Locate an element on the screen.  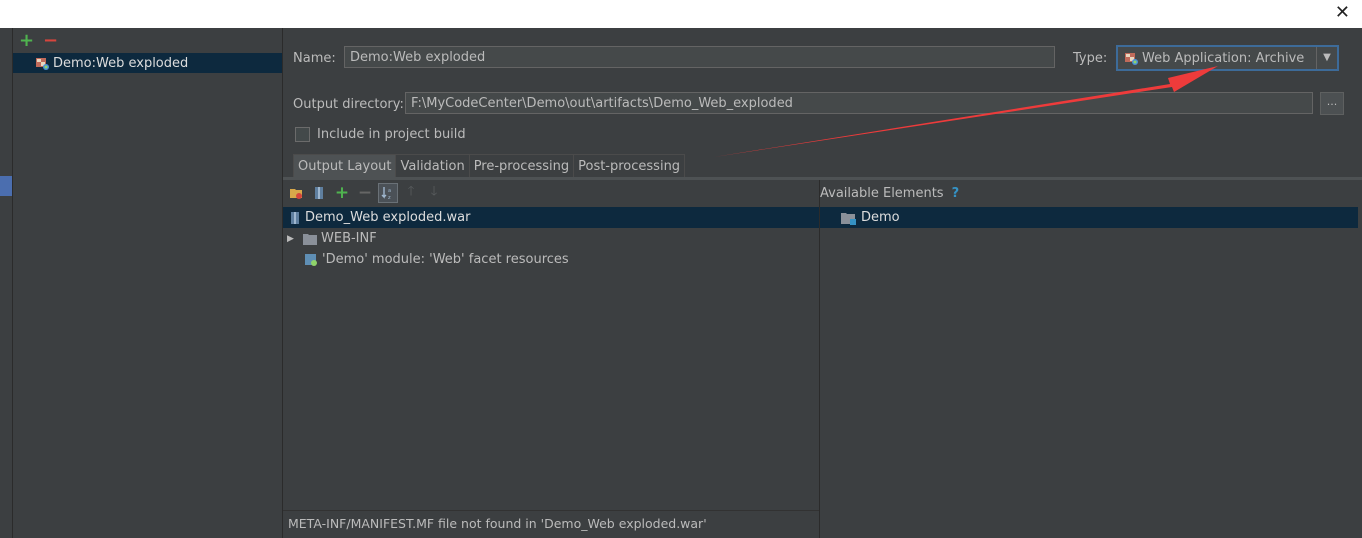
layout-tree-row-label: Demo_Web exploded.war is located at coordinates (388, 217).